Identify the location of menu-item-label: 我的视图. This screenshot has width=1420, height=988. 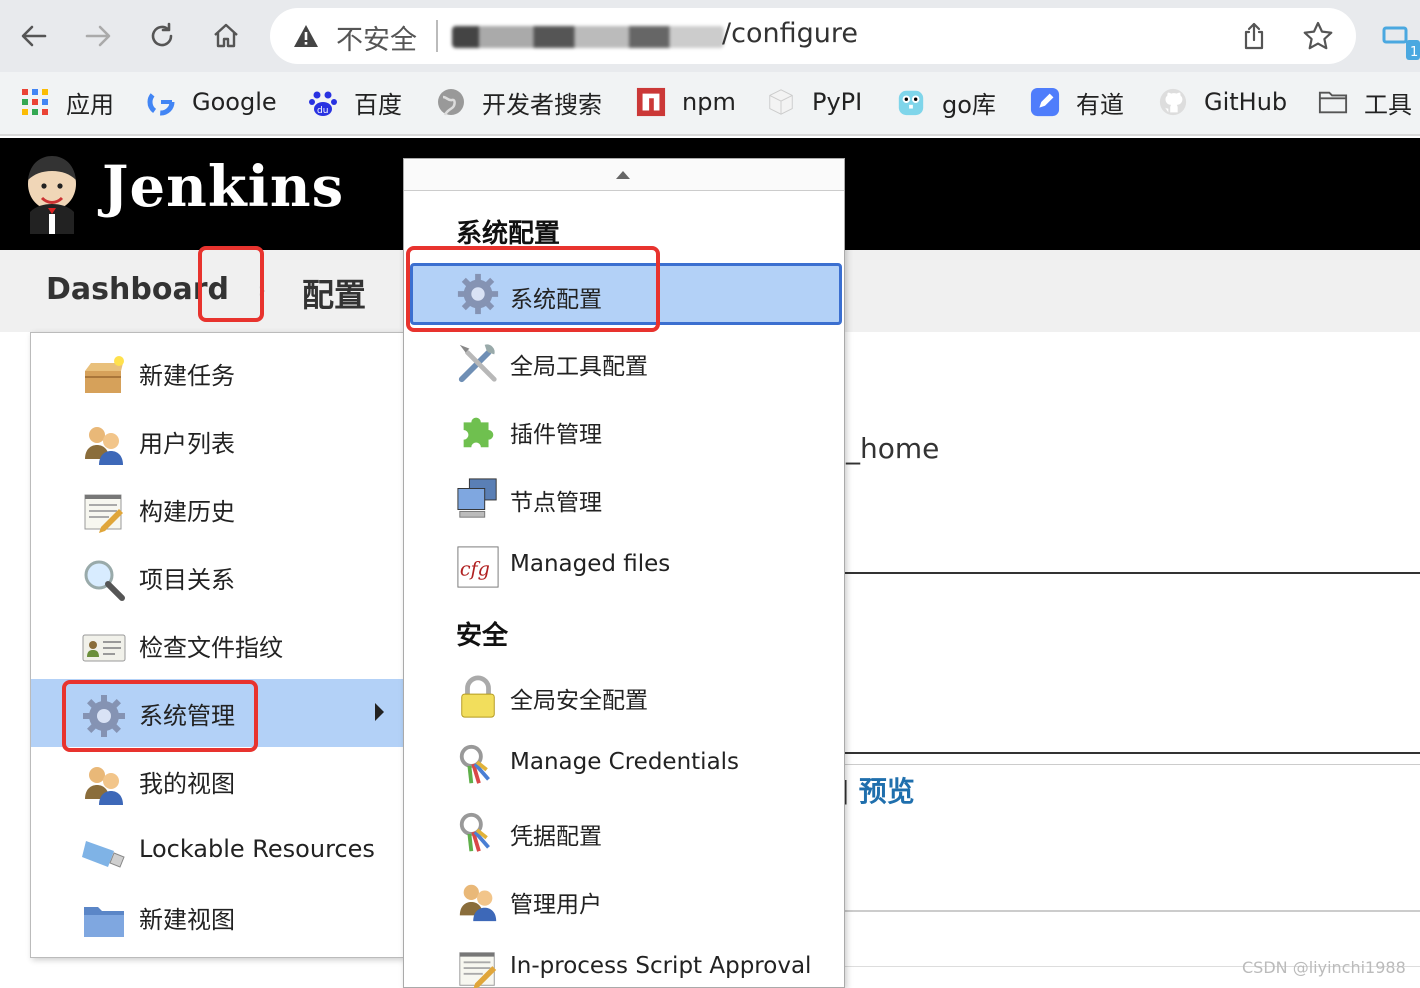
(187, 783).